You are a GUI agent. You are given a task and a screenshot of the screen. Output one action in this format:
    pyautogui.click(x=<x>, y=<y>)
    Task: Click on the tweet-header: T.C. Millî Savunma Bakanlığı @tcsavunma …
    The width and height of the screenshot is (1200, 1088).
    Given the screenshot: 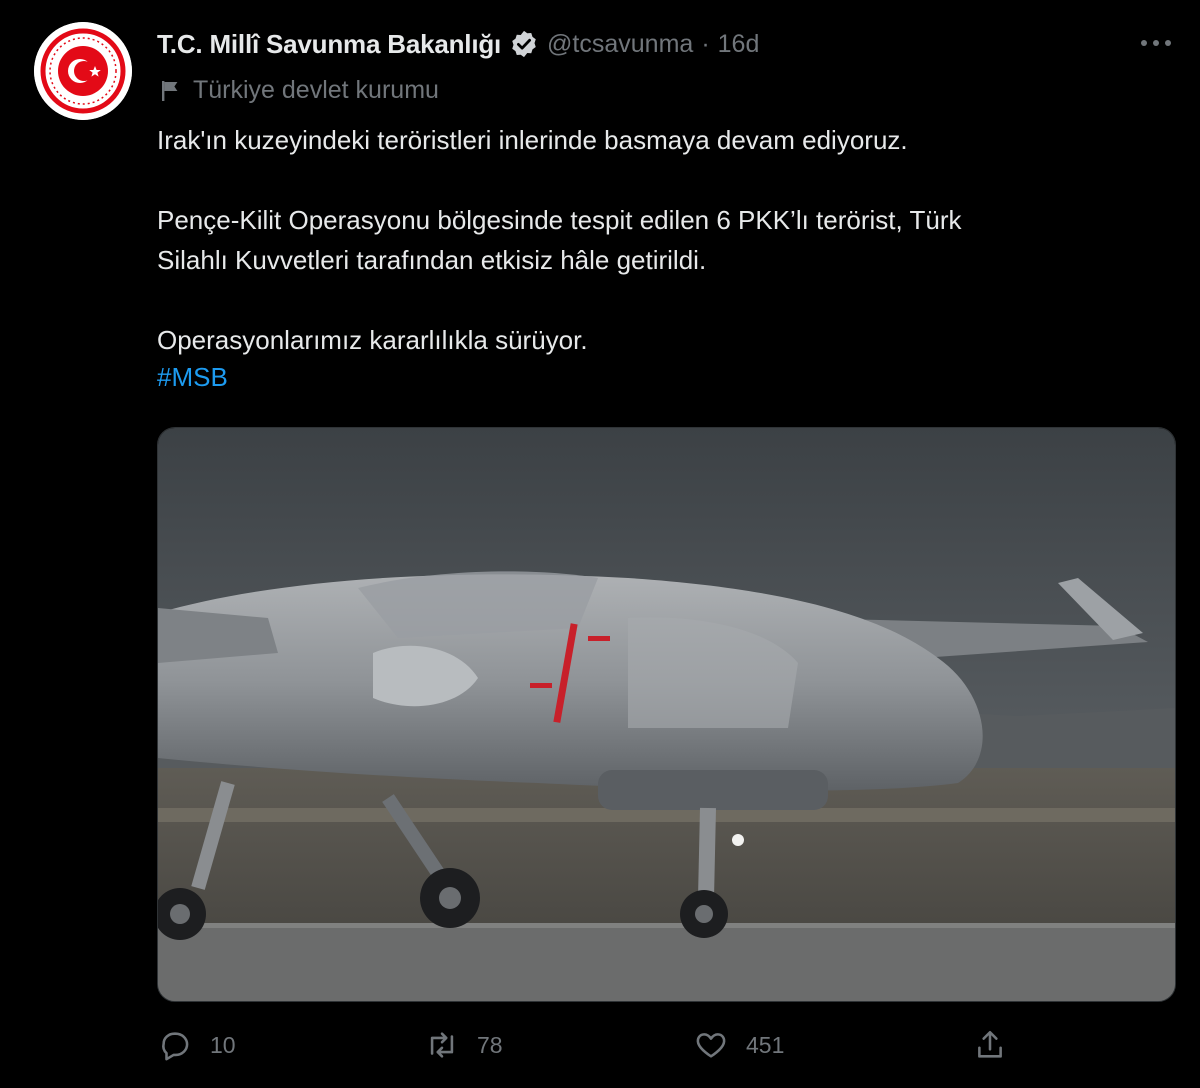 What is the action you would take?
    pyautogui.click(x=458, y=44)
    